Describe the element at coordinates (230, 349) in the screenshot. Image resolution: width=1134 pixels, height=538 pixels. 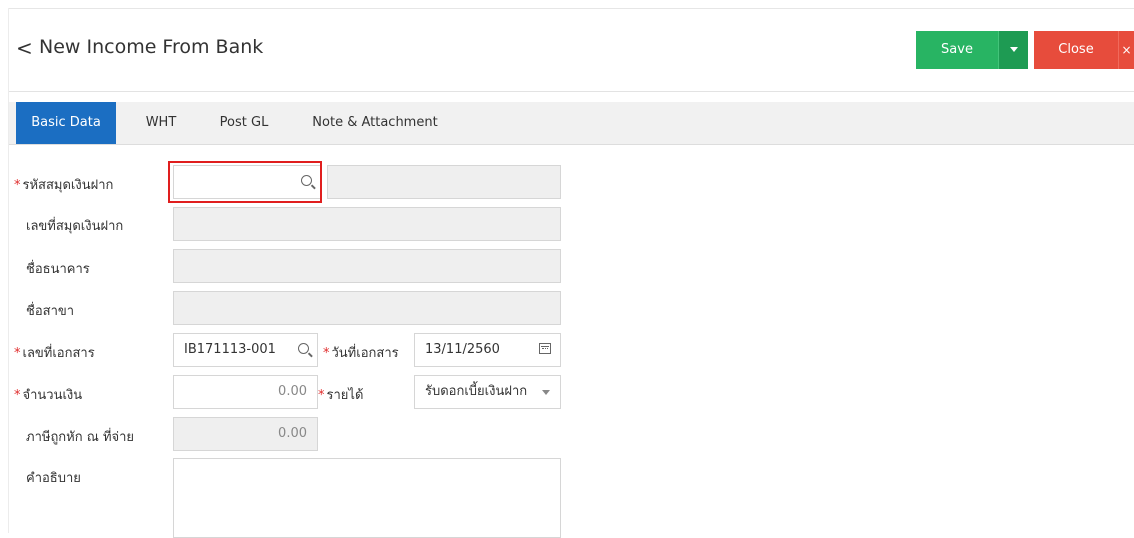
I see `doc-no-value: IB171113-001` at that location.